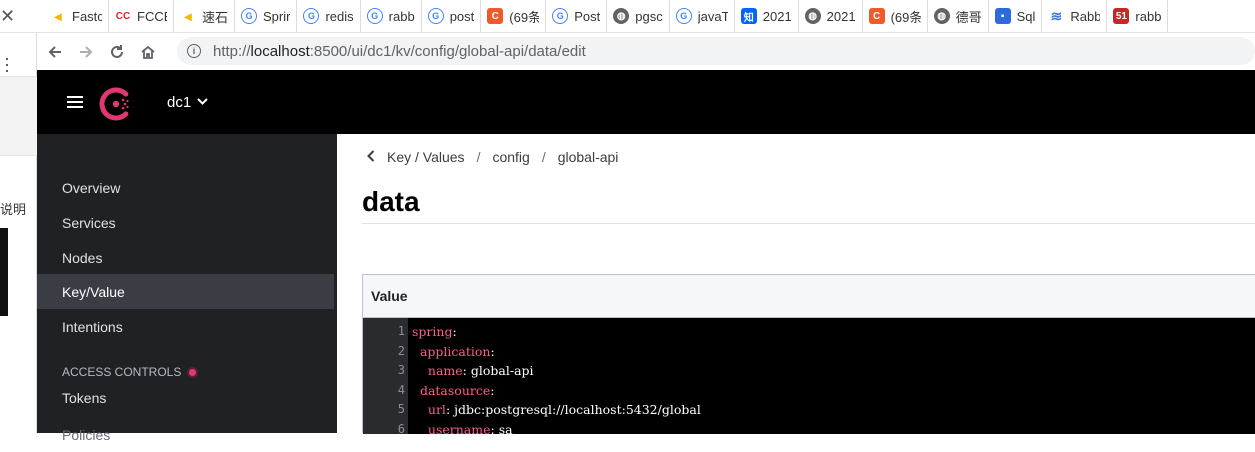  What do you see at coordinates (712, 16) in the screenshot?
I see `bookmark-label: javaT` at bounding box center [712, 16].